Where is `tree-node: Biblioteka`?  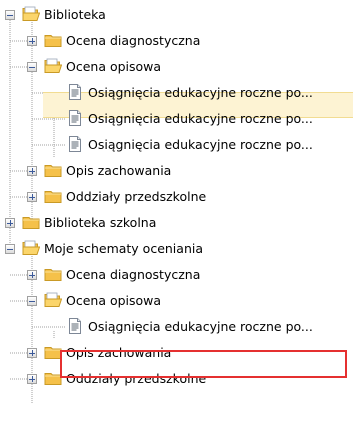 tree-node: Biblioteka is located at coordinates (176, 15).